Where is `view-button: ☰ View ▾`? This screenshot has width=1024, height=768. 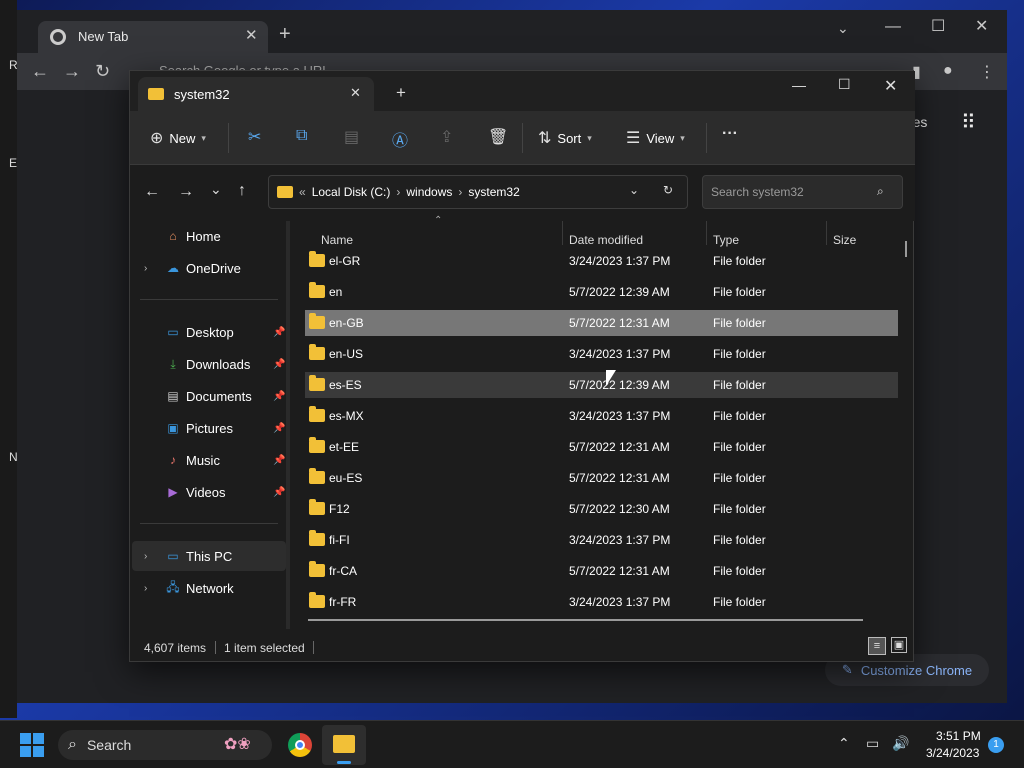
view-button: ☰ View ▾ is located at coordinates (655, 138).